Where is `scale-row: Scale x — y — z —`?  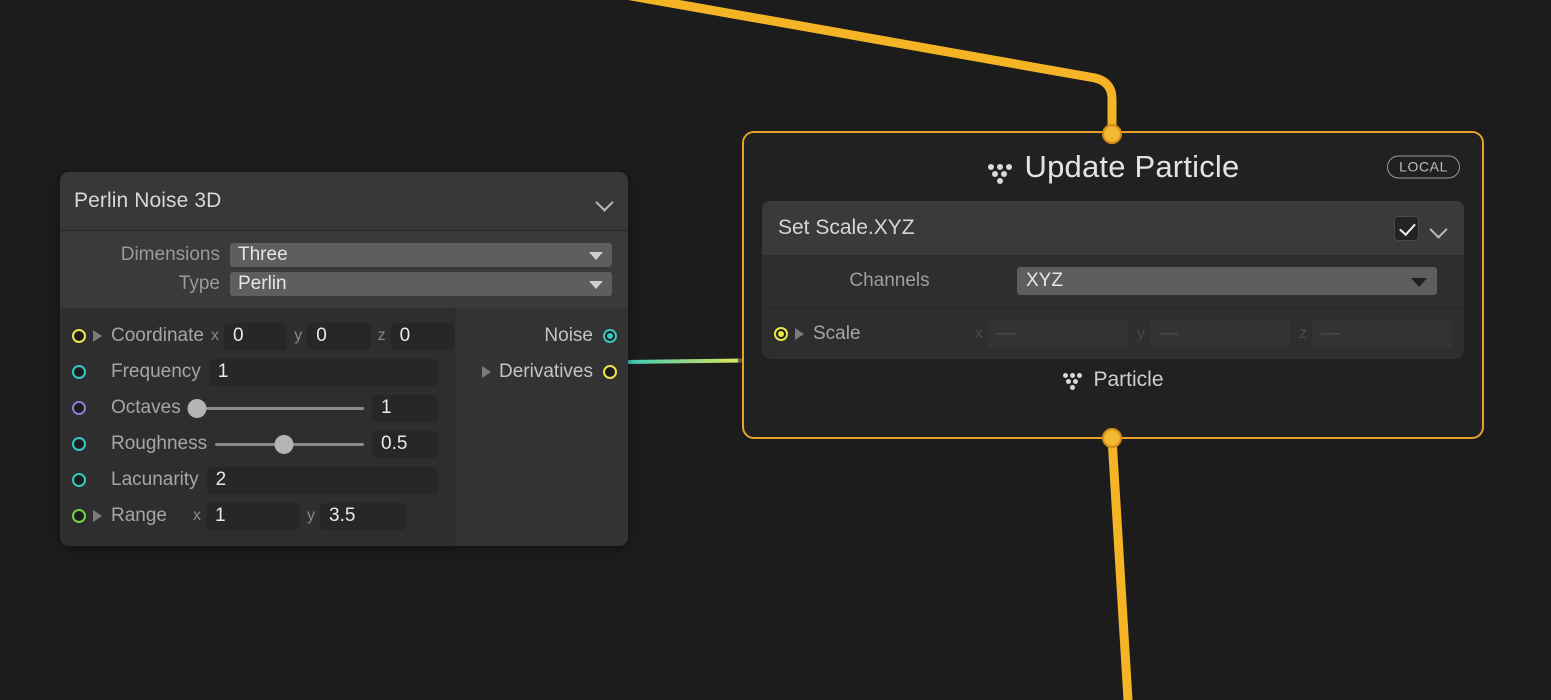 scale-row: Scale x — y — z — is located at coordinates (1113, 333).